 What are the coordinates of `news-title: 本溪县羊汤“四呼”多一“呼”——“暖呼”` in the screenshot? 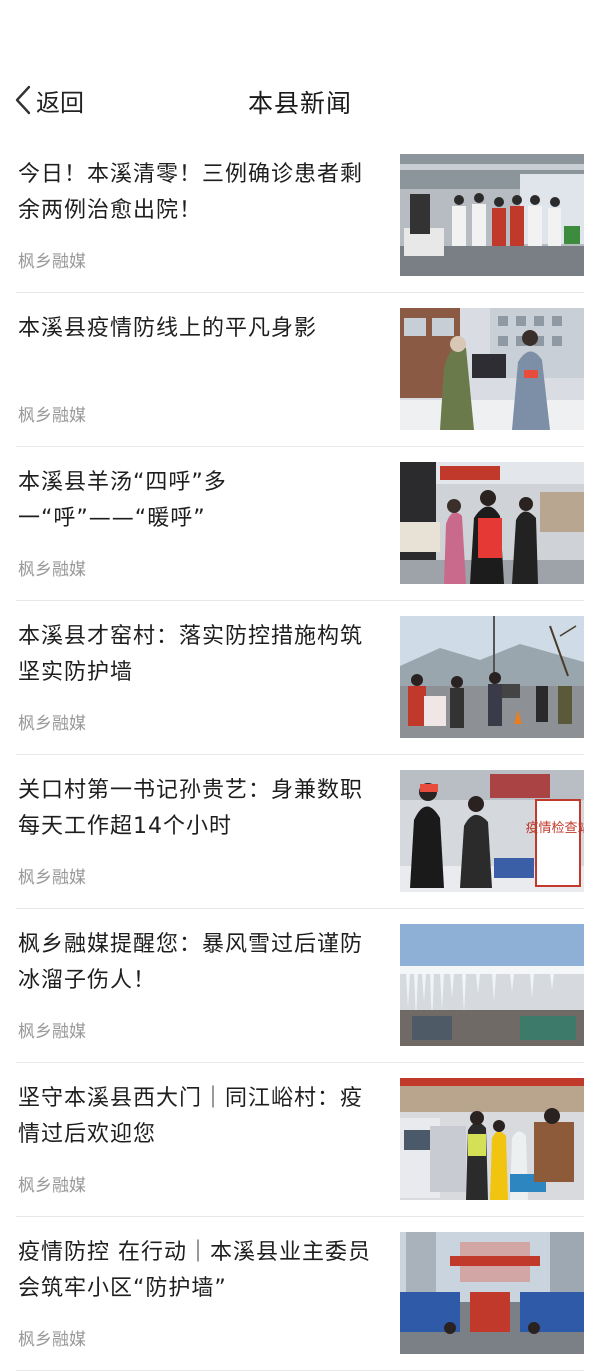 It's located at (122, 500).